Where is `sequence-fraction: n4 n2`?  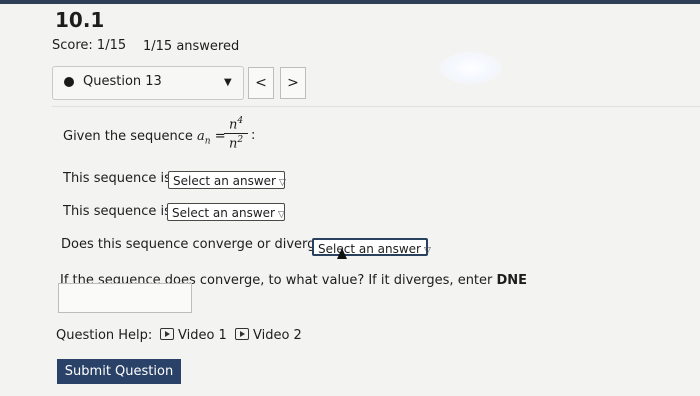 sequence-fraction: n4 n2 is located at coordinates (236, 134).